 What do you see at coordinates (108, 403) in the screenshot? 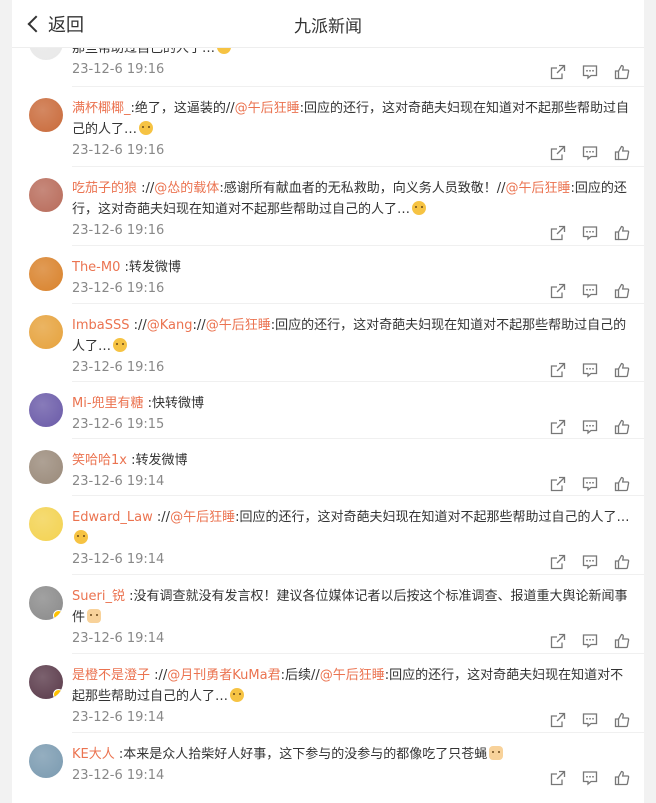
I see `username-link: Mi-兜里有糖` at bounding box center [108, 403].